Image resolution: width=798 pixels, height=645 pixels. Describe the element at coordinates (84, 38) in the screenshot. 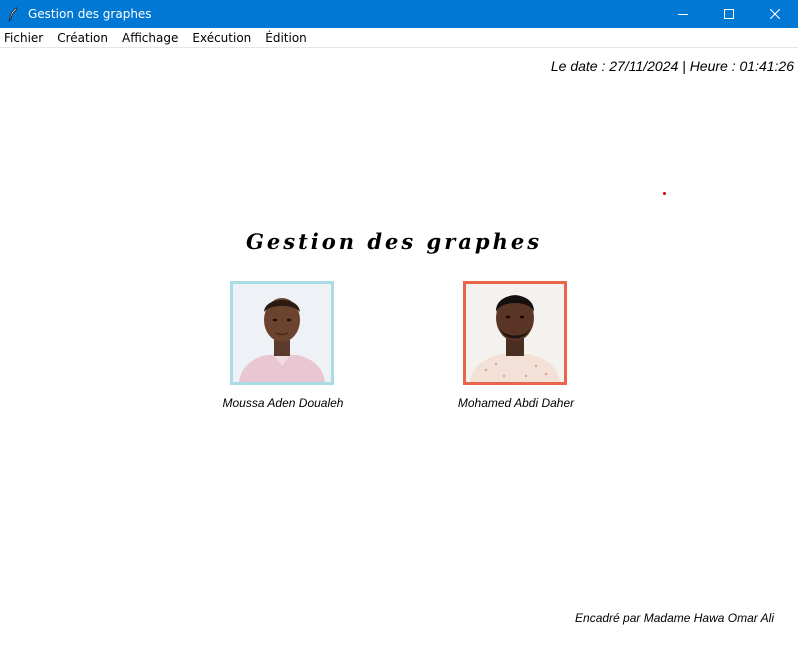

I see `menu-creation: Création` at that location.